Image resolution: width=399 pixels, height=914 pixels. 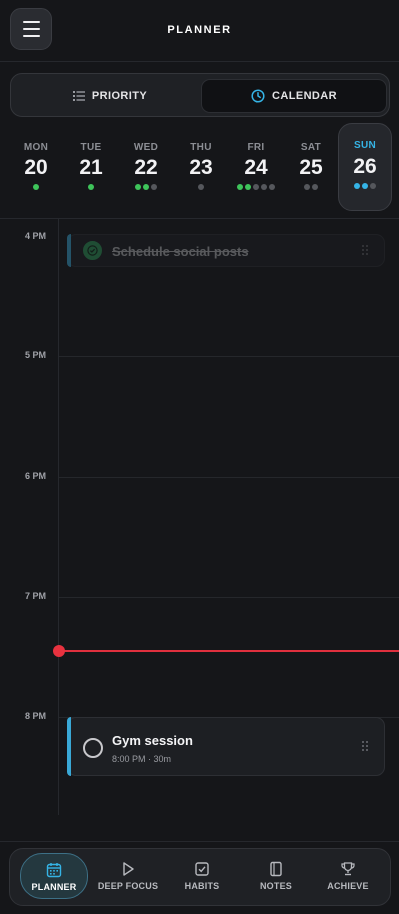 I want to click on completed-check-icon, so click(x=92, y=250).